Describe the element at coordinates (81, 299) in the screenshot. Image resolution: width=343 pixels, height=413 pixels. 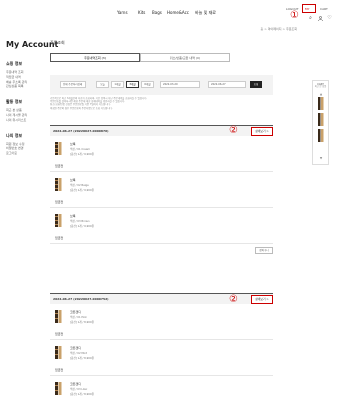
I see `order-number: 2022-06-27 (20220627-0000752)` at that location.